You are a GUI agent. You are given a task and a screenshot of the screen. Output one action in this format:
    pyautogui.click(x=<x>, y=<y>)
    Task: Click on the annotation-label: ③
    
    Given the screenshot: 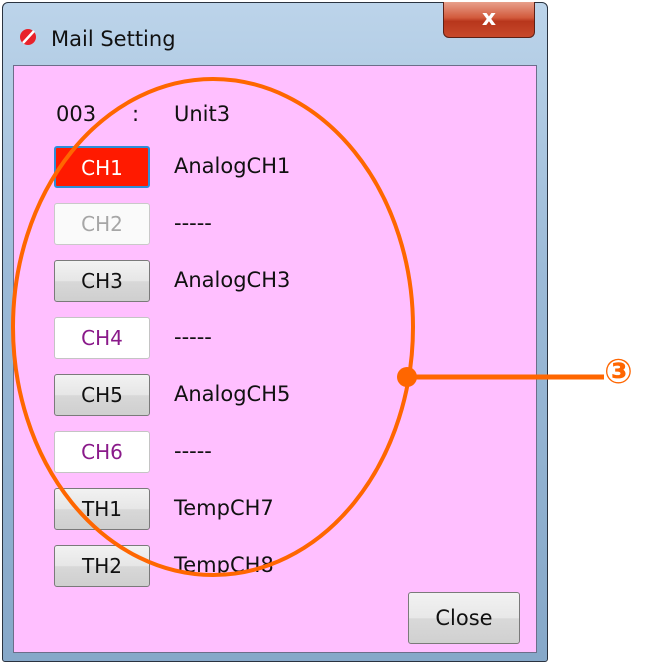 What is the action you would take?
    pyautogui.click(x=618, y=372)
    